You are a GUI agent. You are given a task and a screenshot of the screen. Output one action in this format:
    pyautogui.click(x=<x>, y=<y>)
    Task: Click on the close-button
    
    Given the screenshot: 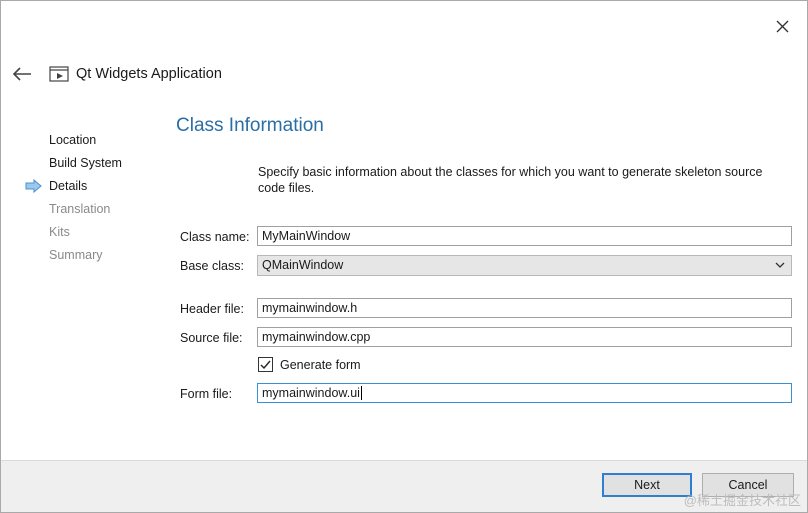 What is the action you would take?
    pyautogui.click(x=783, y=27)
    